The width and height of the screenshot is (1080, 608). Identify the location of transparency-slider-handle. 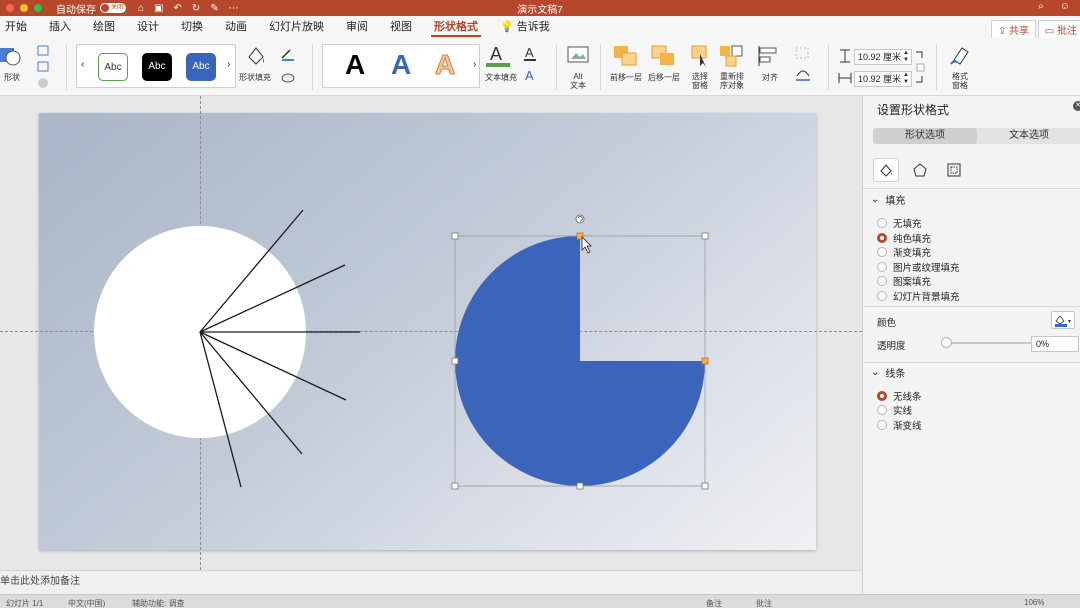
(946, 342).